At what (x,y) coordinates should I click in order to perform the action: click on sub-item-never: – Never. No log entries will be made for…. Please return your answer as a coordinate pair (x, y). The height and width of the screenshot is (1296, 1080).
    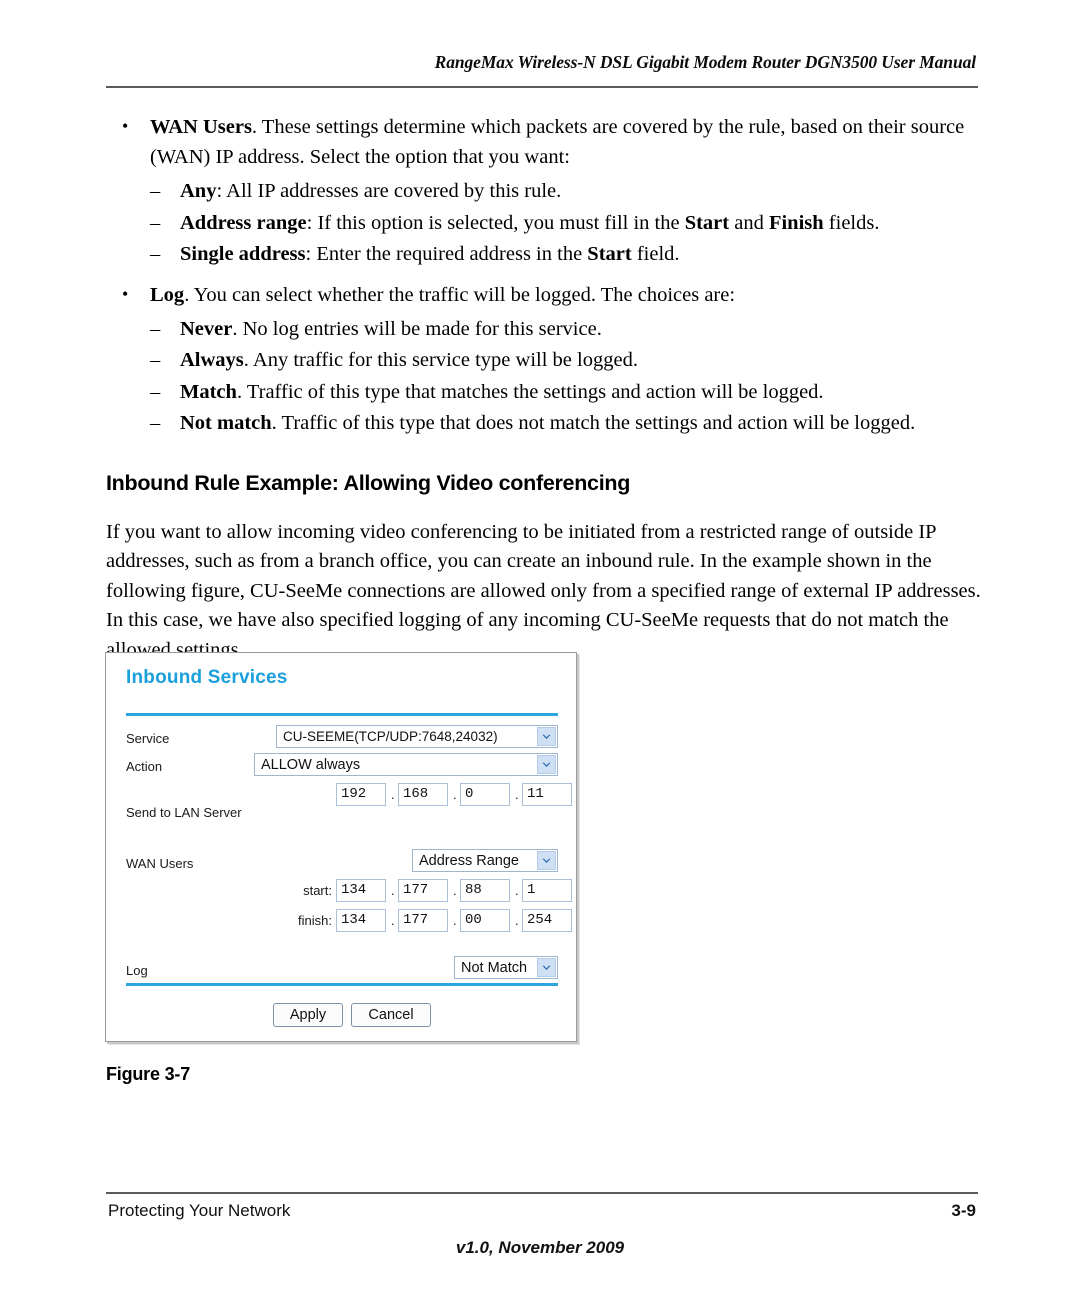
    Looking at the image, I should click on (545, 330).